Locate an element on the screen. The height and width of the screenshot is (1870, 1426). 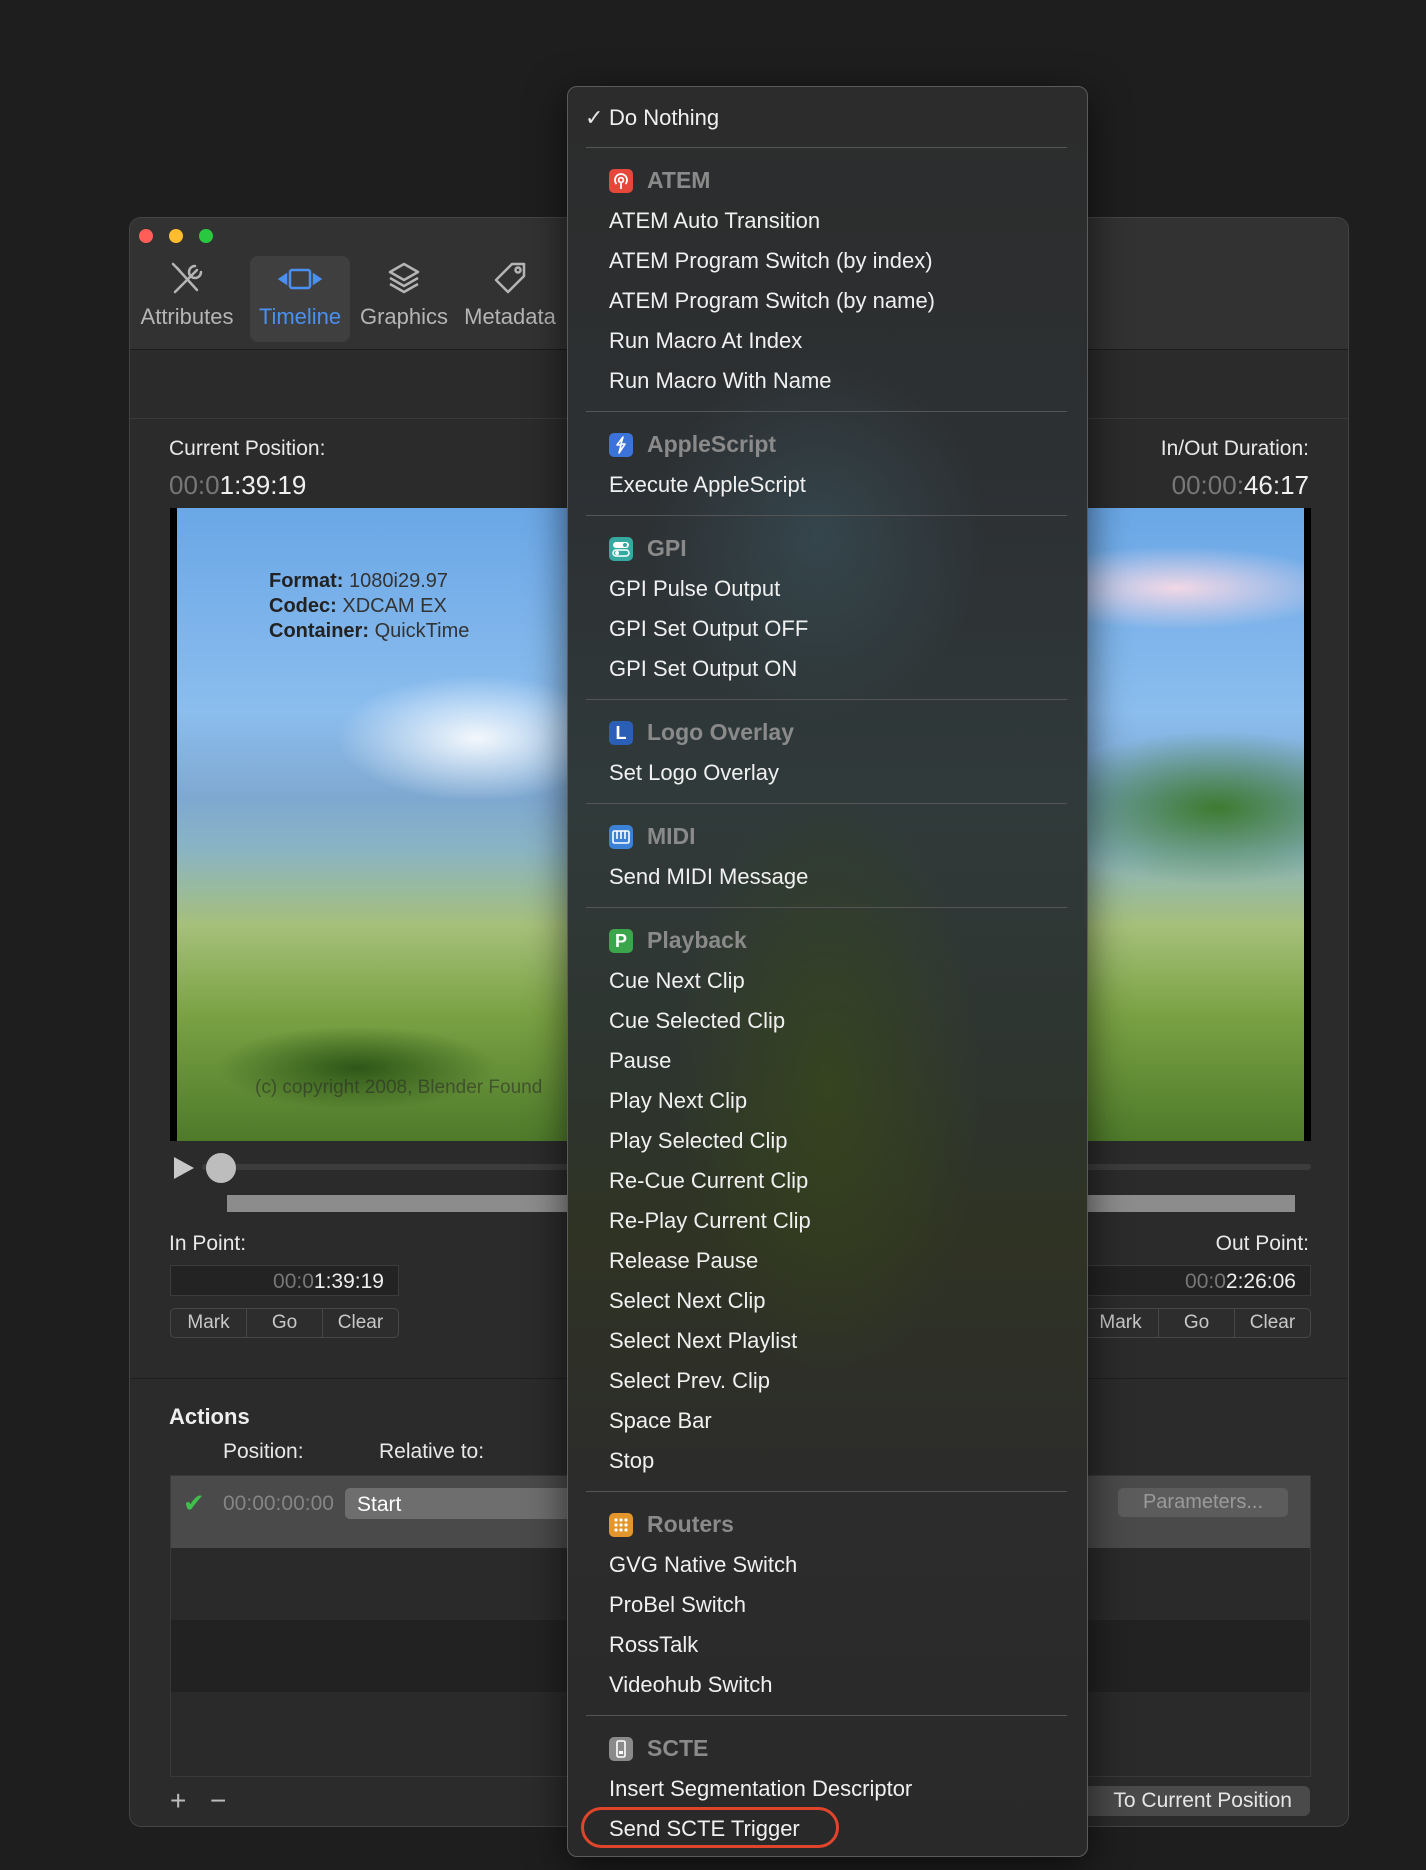
out-go-button: Go is located at coordinates (1197, 1323).